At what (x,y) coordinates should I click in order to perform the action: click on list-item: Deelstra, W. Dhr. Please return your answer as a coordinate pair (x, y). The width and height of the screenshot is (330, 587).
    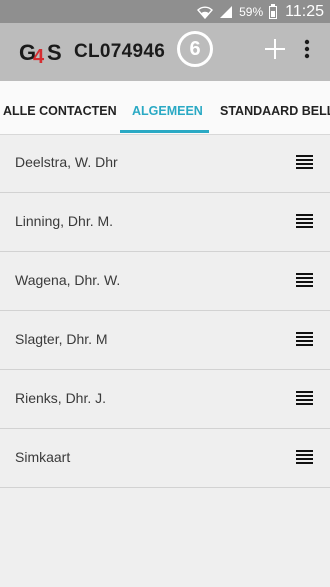
    Looking at the image, I should click on (165, 163).